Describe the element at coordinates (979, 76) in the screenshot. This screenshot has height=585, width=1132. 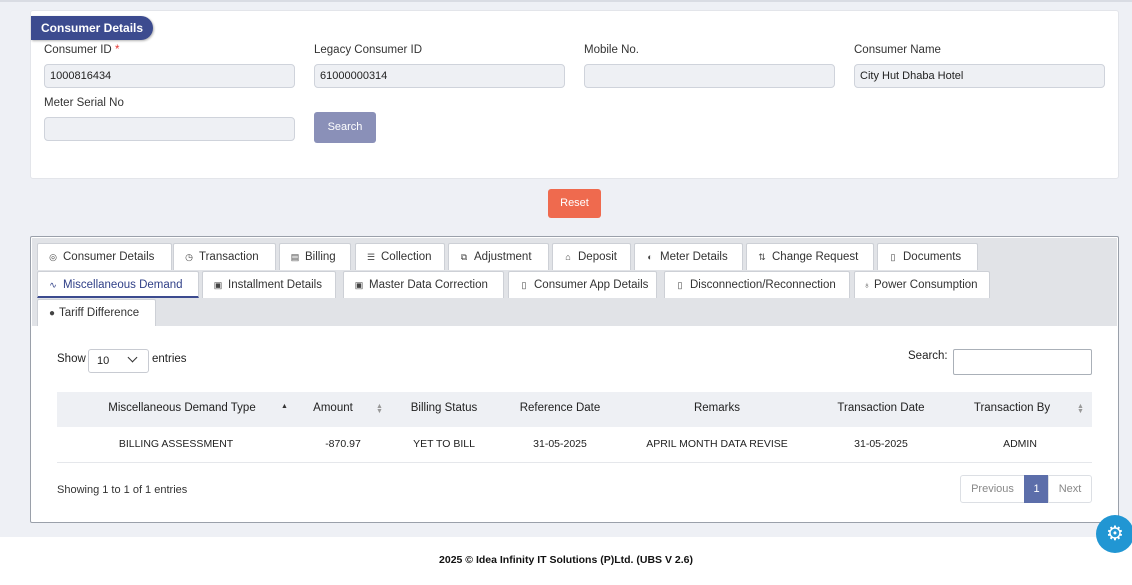
I see `consumer-name-input: City Hut Dhaba Hotel` at that location.